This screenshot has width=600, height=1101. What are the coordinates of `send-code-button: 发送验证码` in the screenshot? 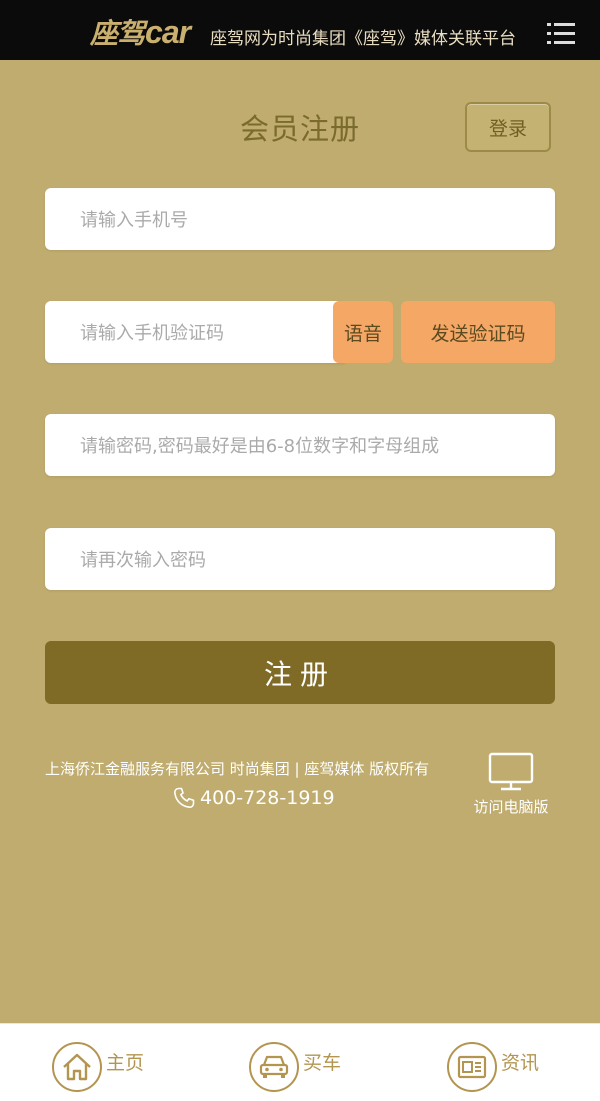 It's located at (478, 332).